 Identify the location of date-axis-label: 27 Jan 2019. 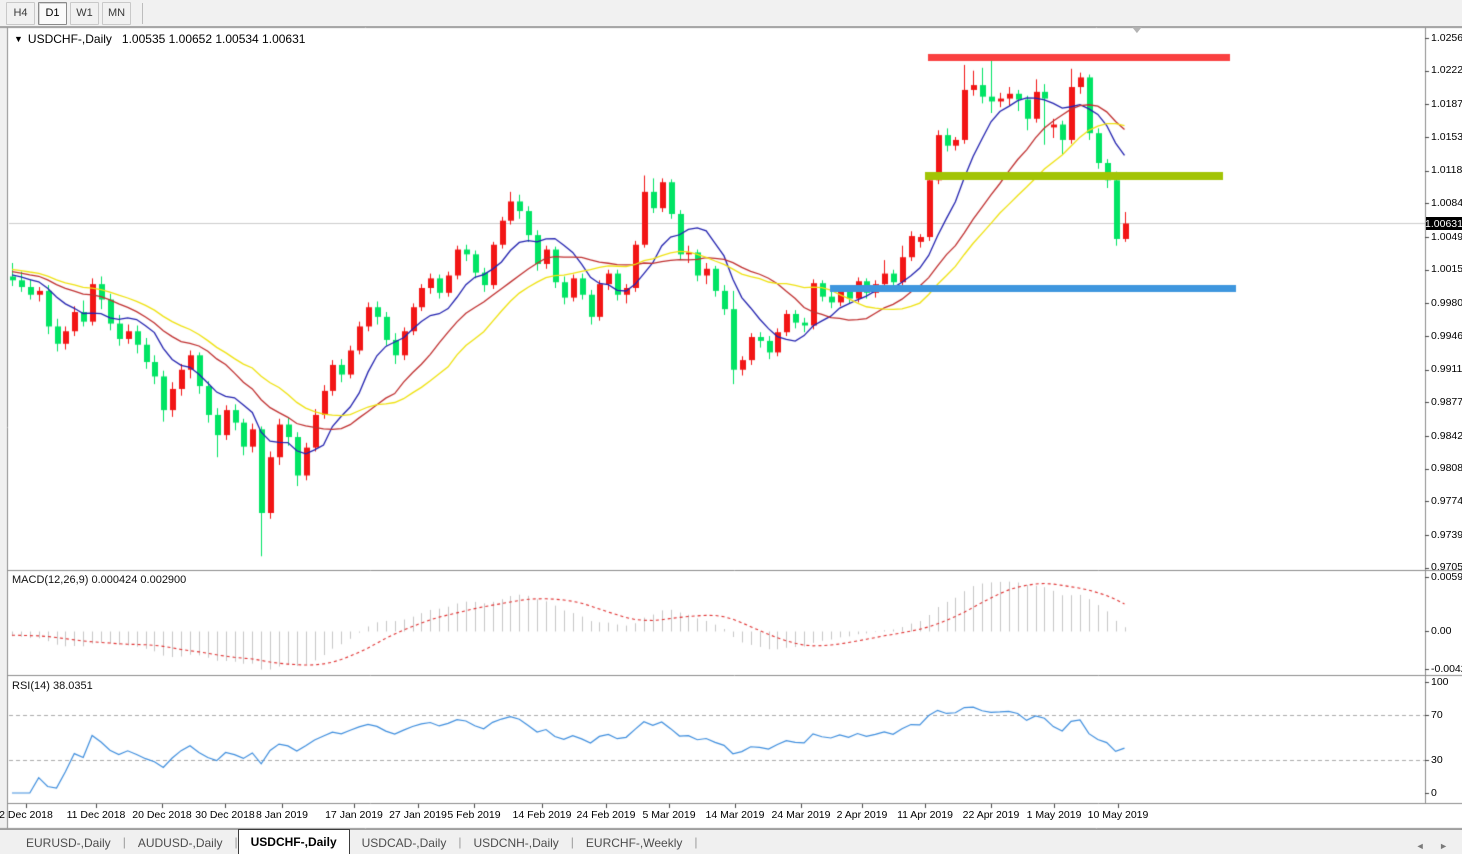
(418, 815).